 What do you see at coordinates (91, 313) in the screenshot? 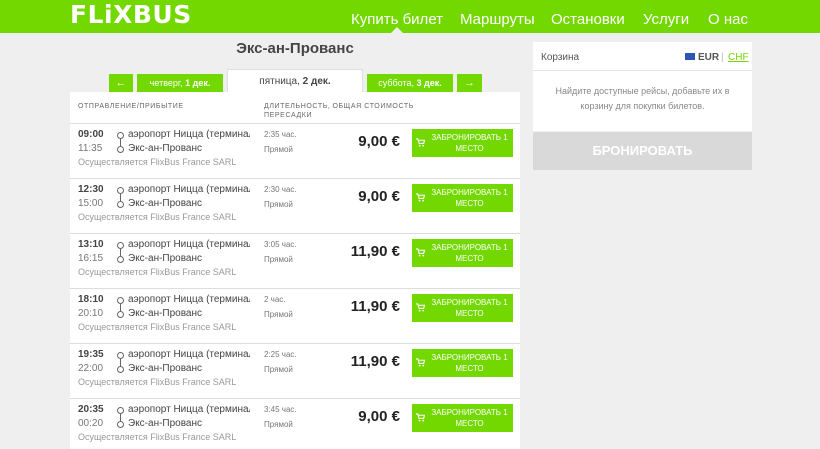
I see `arrival-time: 20:10` at bounding box center [91, 313].